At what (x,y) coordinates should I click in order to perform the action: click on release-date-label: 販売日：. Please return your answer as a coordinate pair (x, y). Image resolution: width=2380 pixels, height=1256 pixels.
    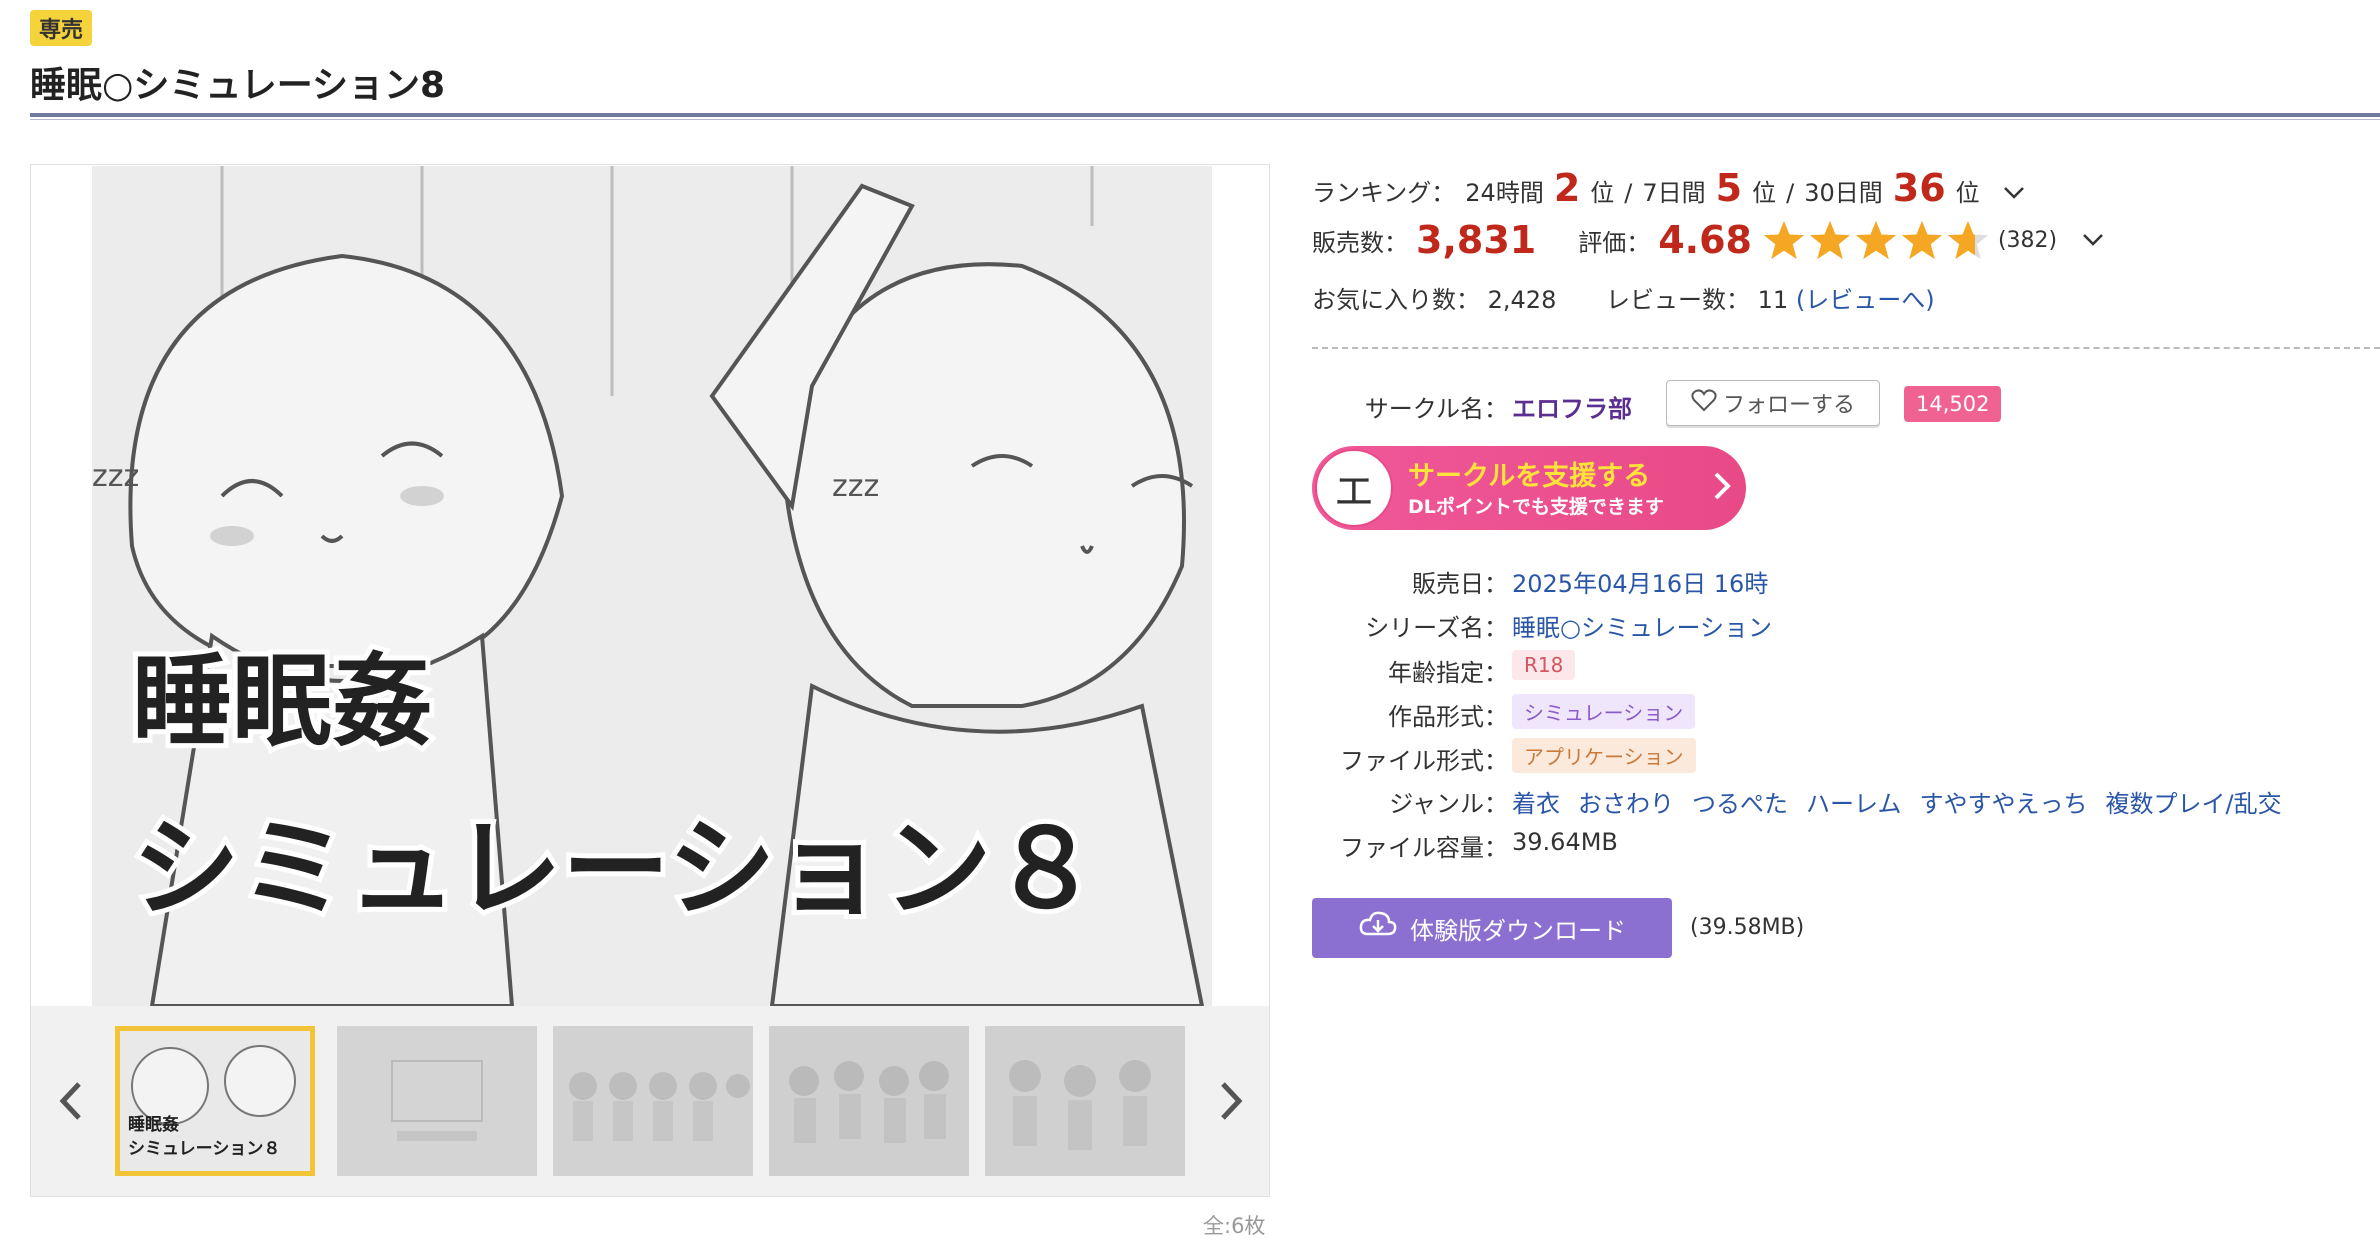
    Looking at the image, I should click on (1460, 584).